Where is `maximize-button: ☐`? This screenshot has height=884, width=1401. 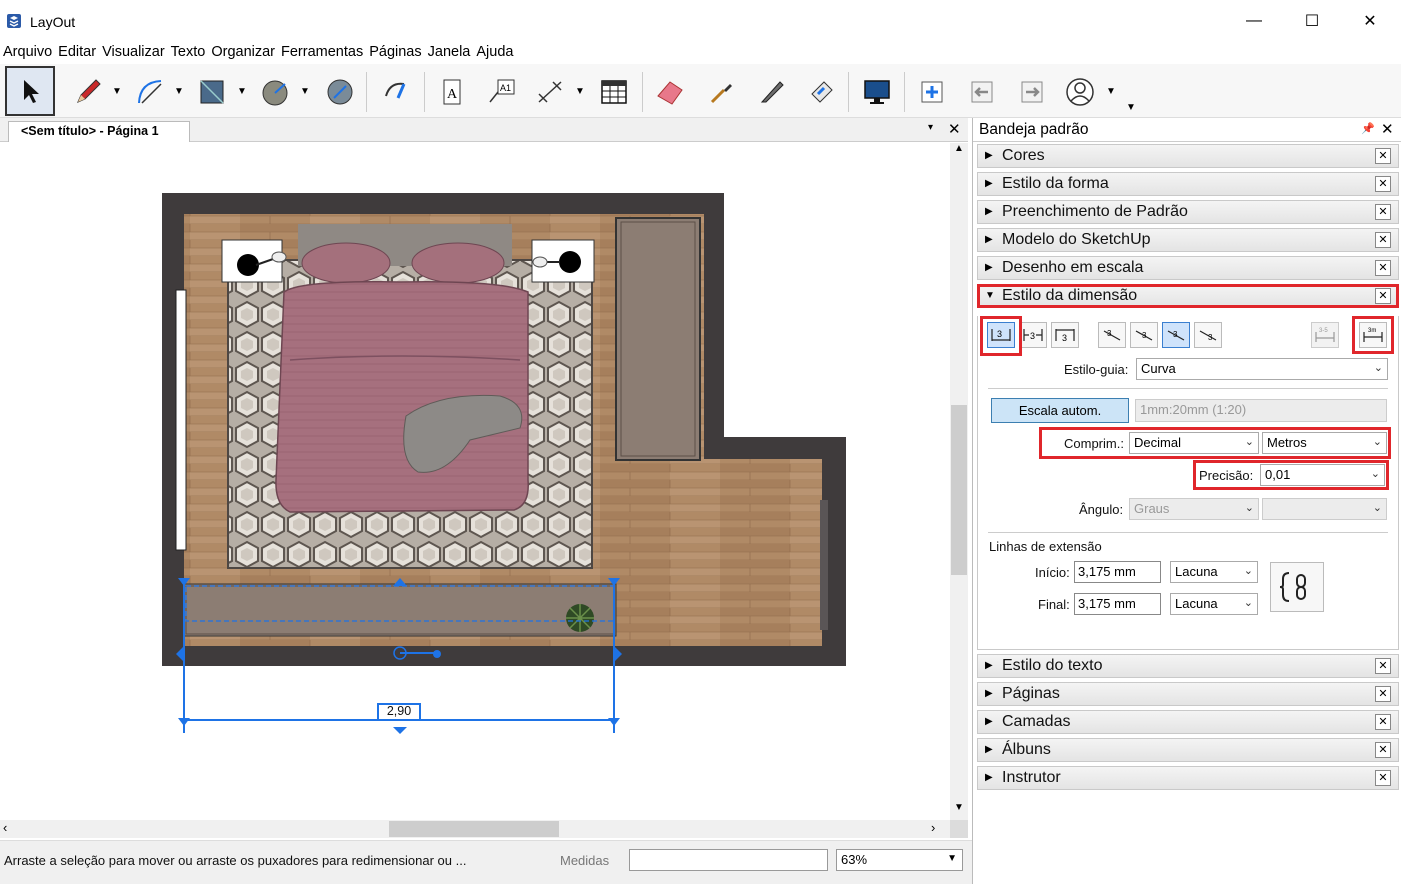
maximize-button: ☐ is located at coordinates (1312, 21).